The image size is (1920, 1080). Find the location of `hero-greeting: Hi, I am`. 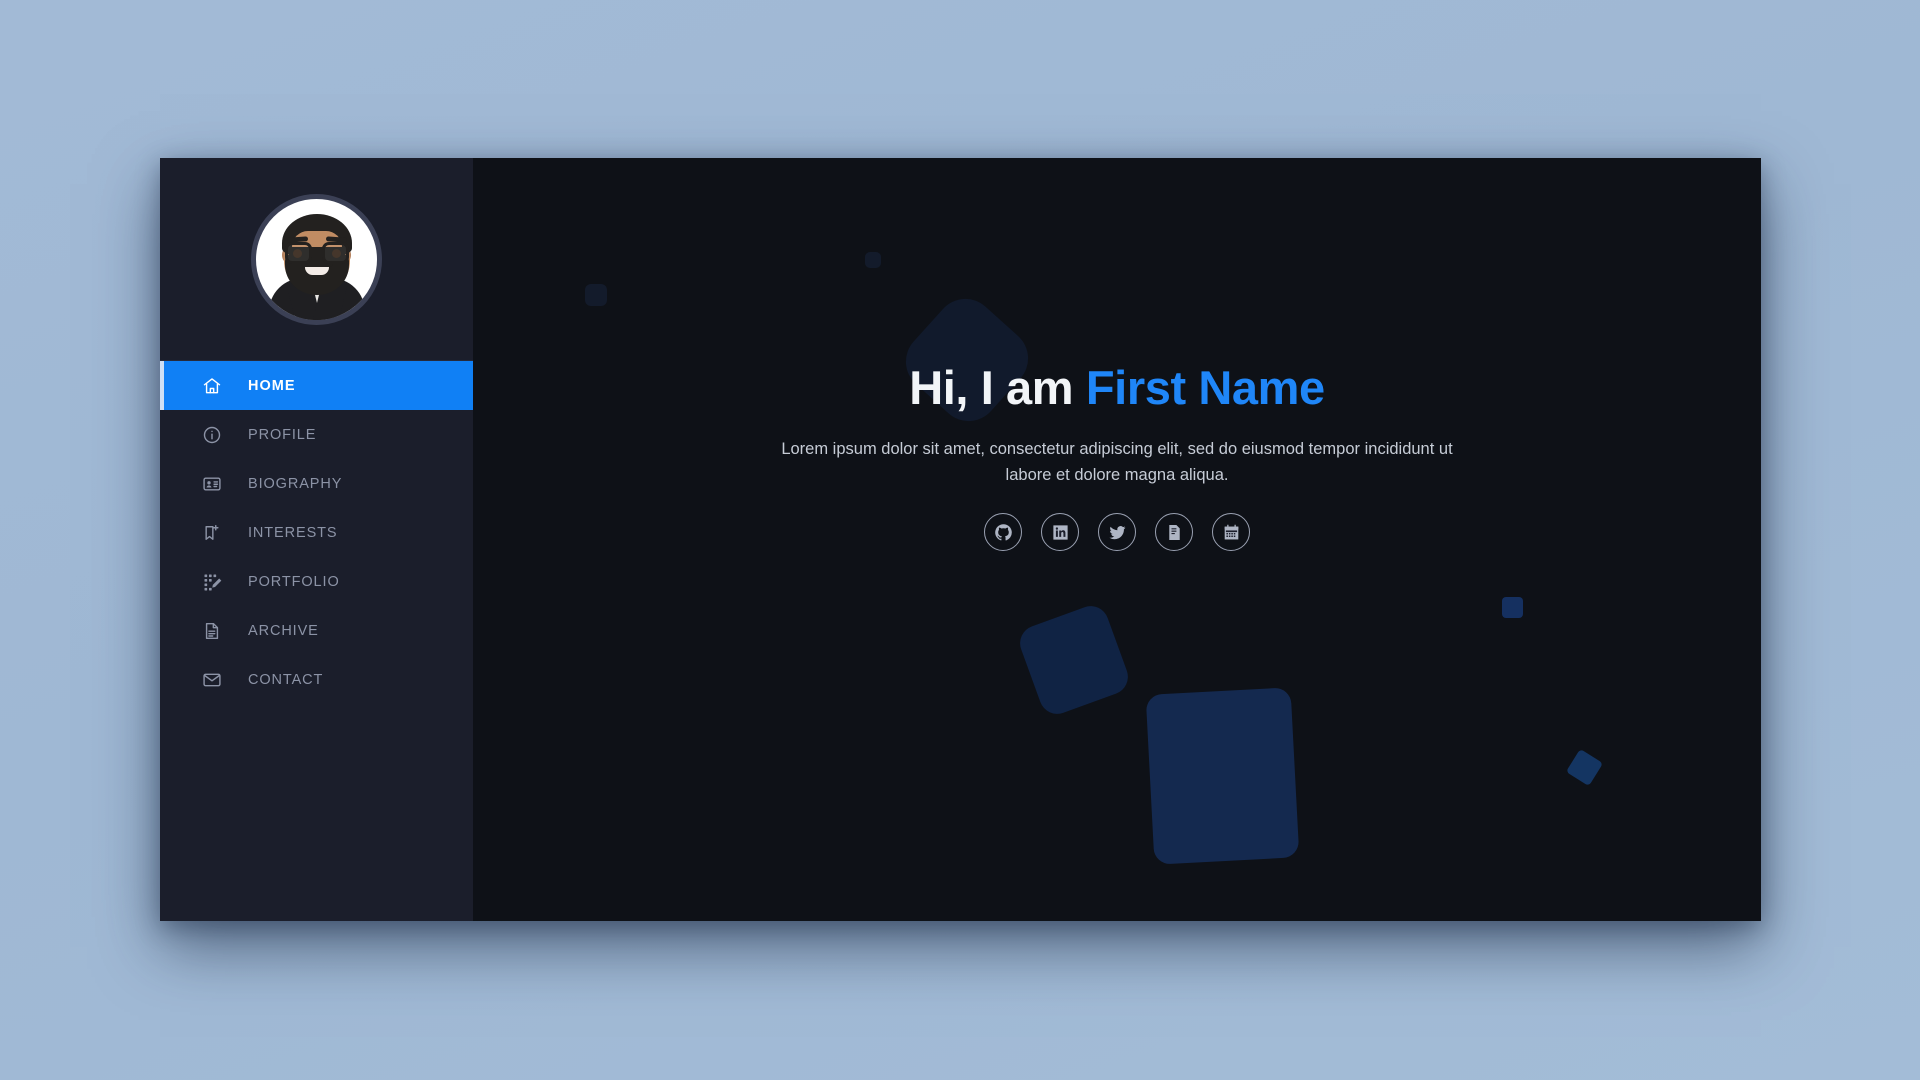

hero-greeting: Hi, I am is located at coordinates (991, 387).